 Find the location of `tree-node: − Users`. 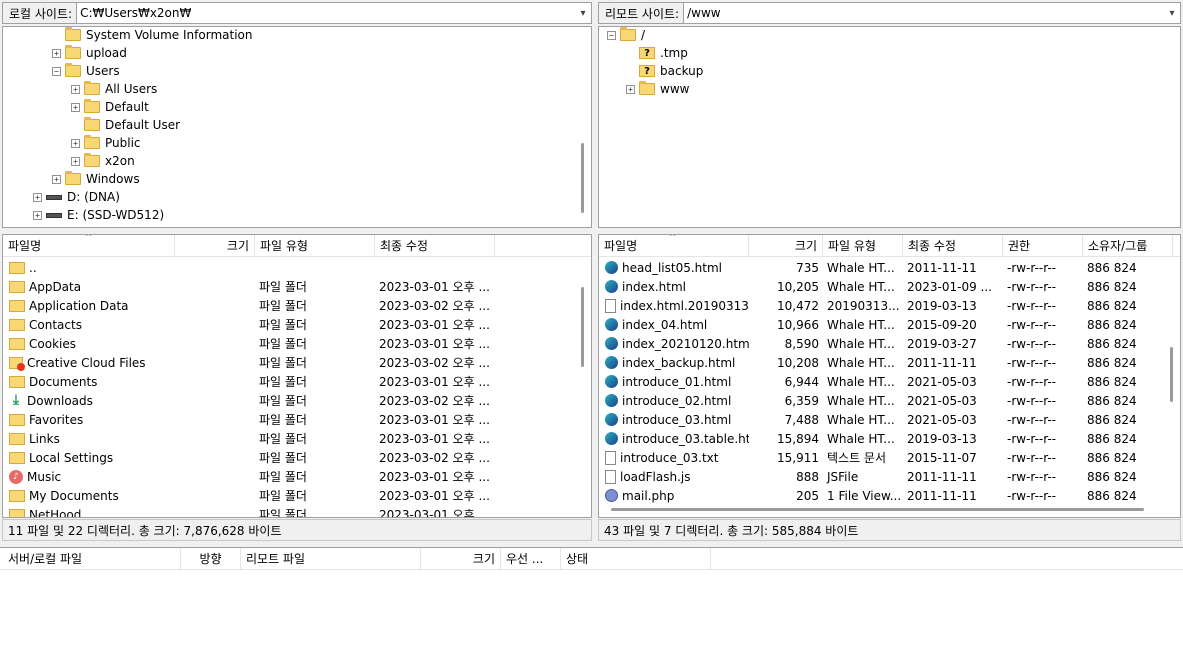

tree-node: − Users is located at coordinates (86, 71).